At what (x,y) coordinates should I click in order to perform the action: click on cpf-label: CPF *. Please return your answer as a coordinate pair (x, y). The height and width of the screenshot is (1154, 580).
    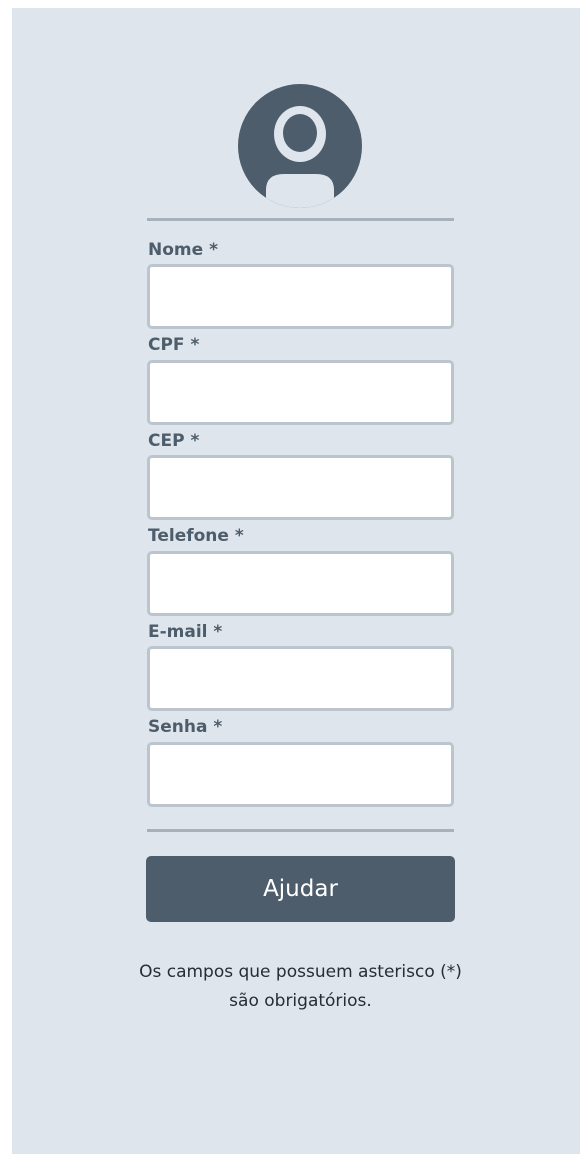
    Looking at the image, I should click on (174, 345).